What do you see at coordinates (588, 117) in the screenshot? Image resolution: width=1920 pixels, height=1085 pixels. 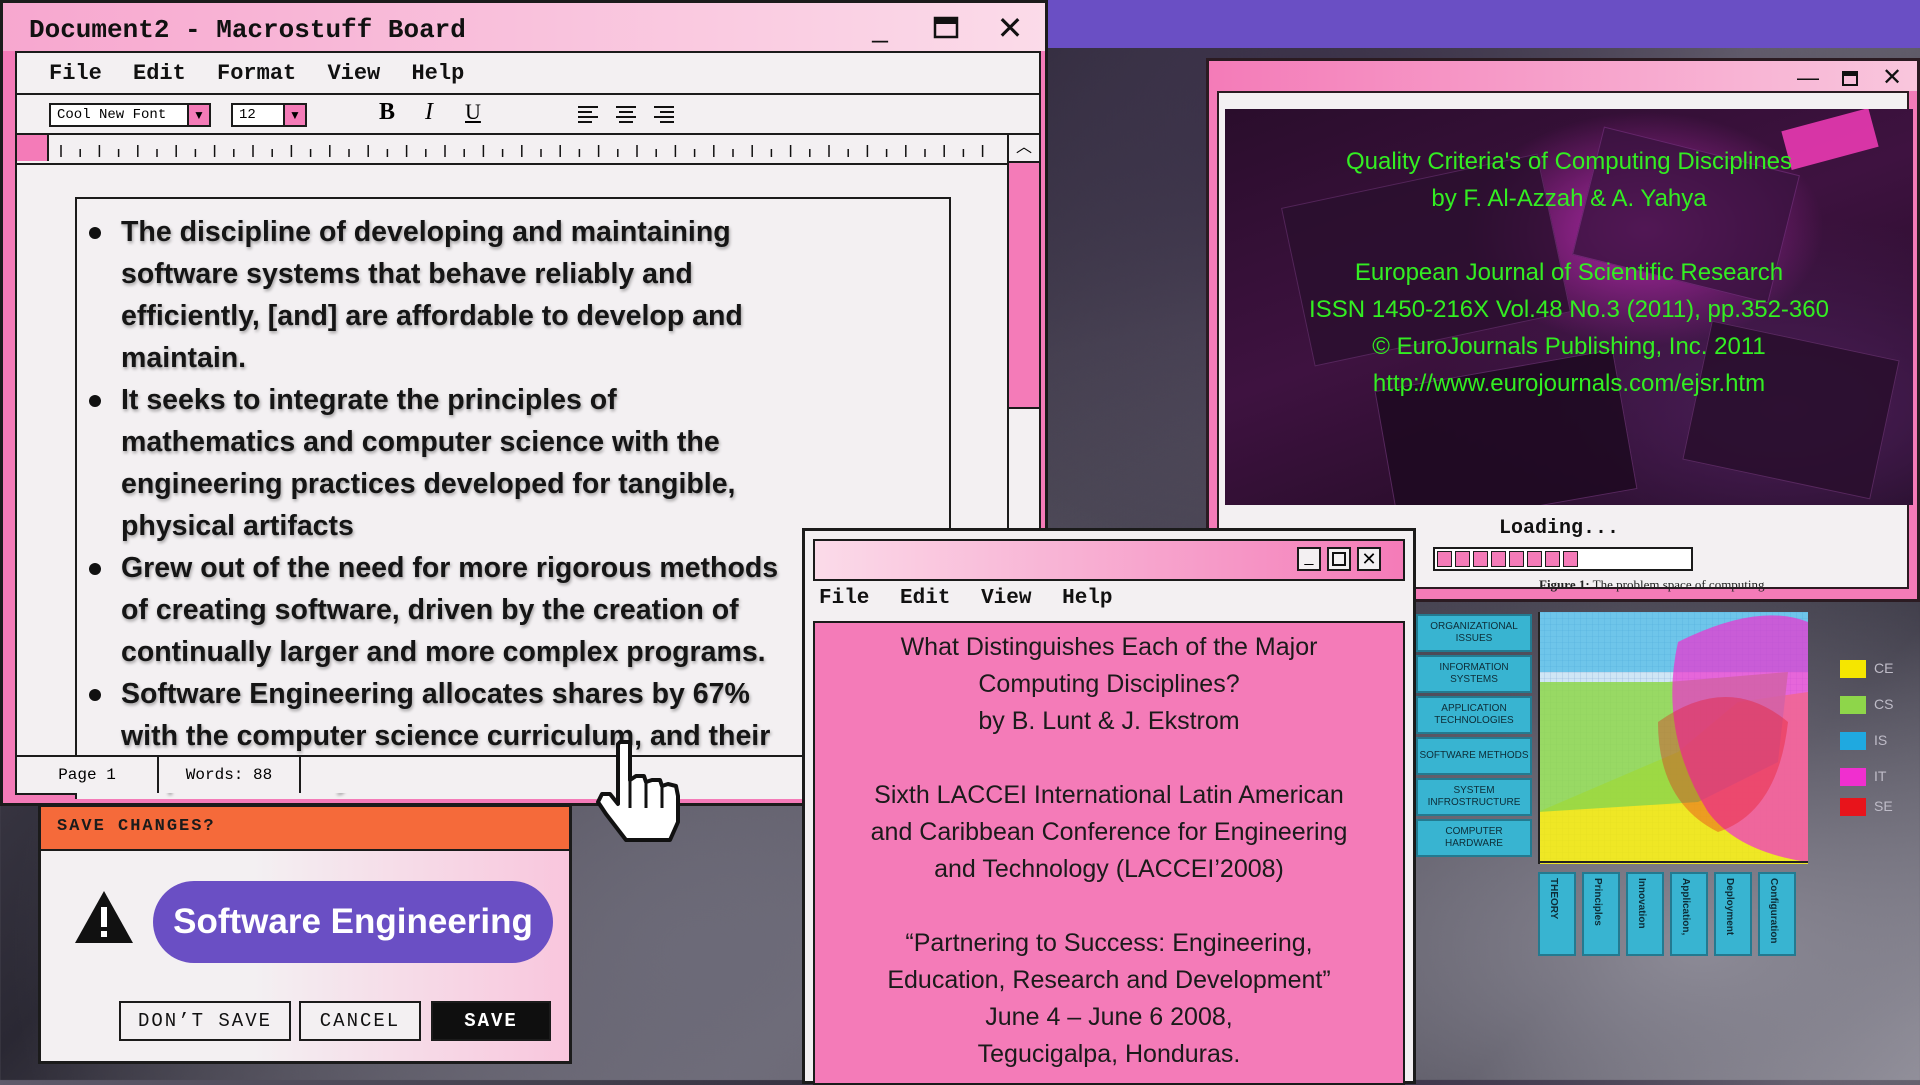 I see `align-left-icon` at bounding box center [588, 117].